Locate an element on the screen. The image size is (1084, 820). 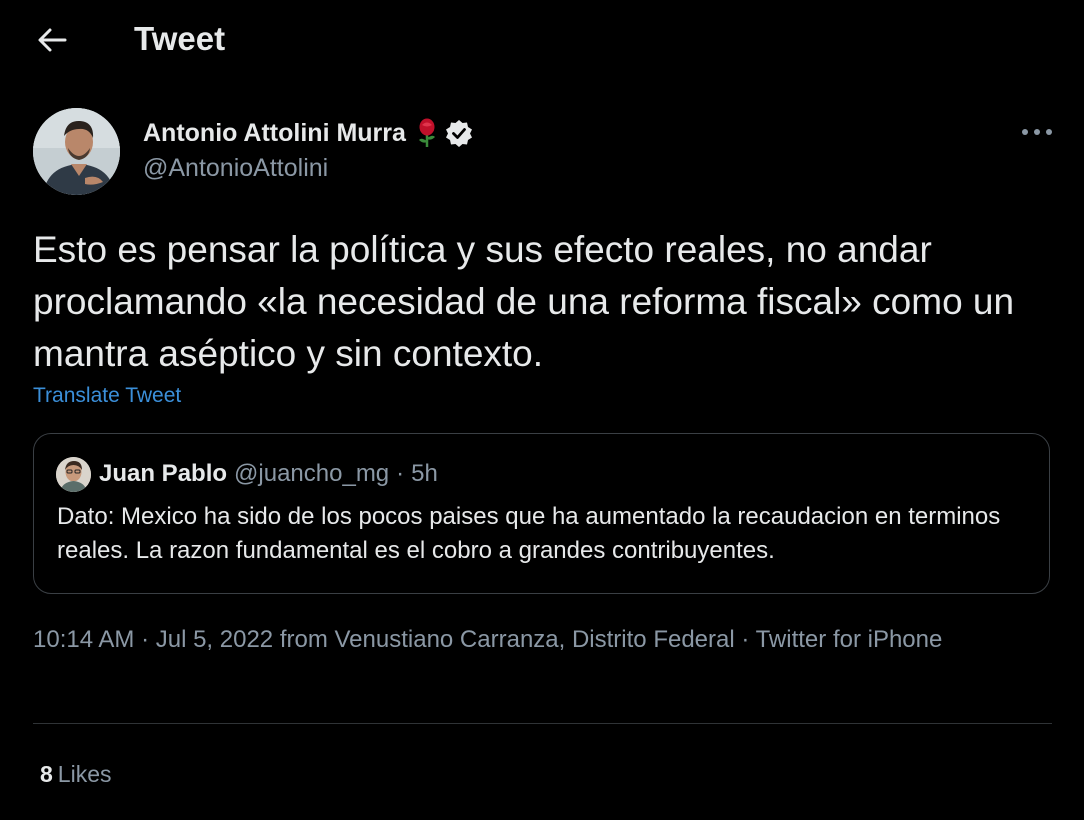
quoted-author-name: Juan Pablo is located at coordinates (163, 473).